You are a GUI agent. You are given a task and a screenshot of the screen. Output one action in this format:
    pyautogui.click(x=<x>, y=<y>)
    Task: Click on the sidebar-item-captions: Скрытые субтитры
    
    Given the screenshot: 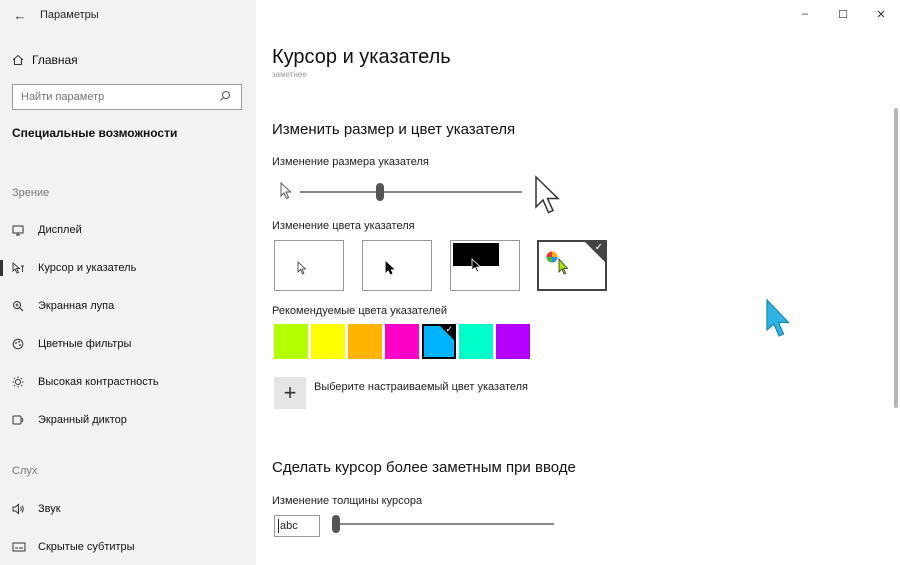 What is the action you would take?
    pyautogui.click(x=128, y=547)
    